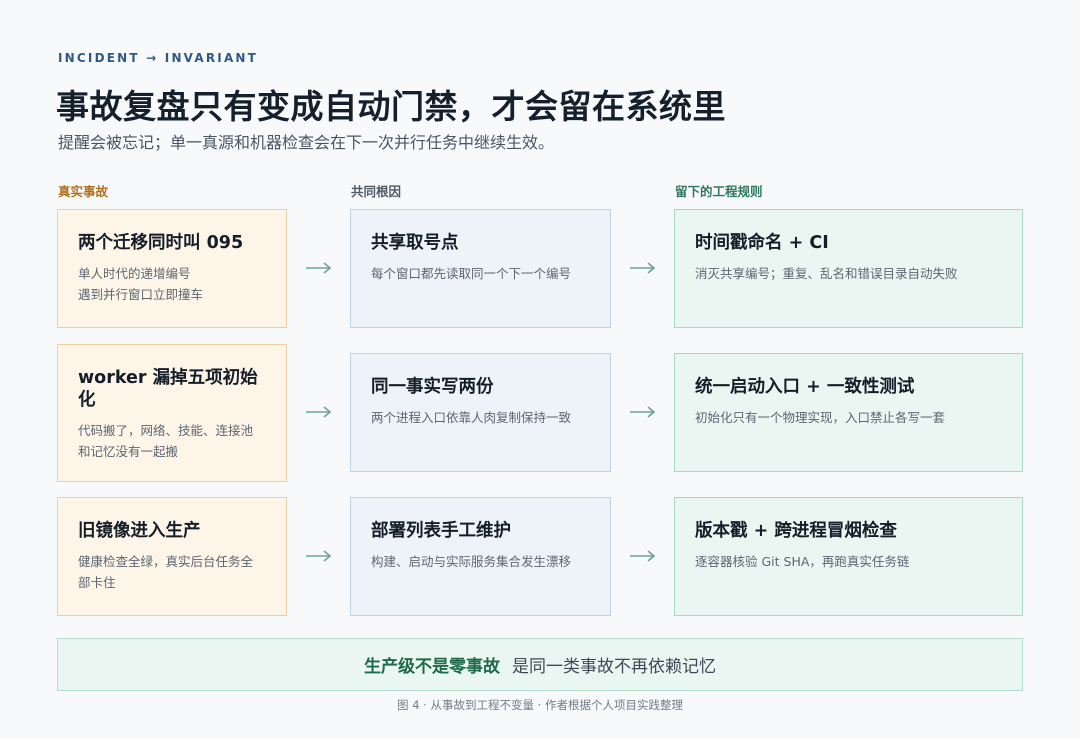  What do you see at coordinates (471, 273) in the screenshot?
I see `root-cause-description: 每个窗口都先读取同一个下一个编号` at bounding box center [471, 273].